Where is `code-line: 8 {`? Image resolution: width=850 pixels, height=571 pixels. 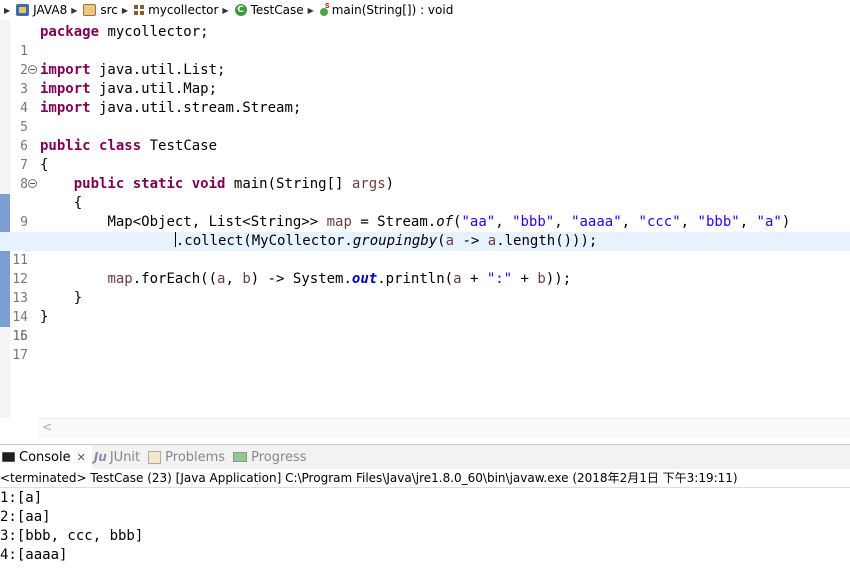 code-line: 8 { is located at coordinates (425, 174).